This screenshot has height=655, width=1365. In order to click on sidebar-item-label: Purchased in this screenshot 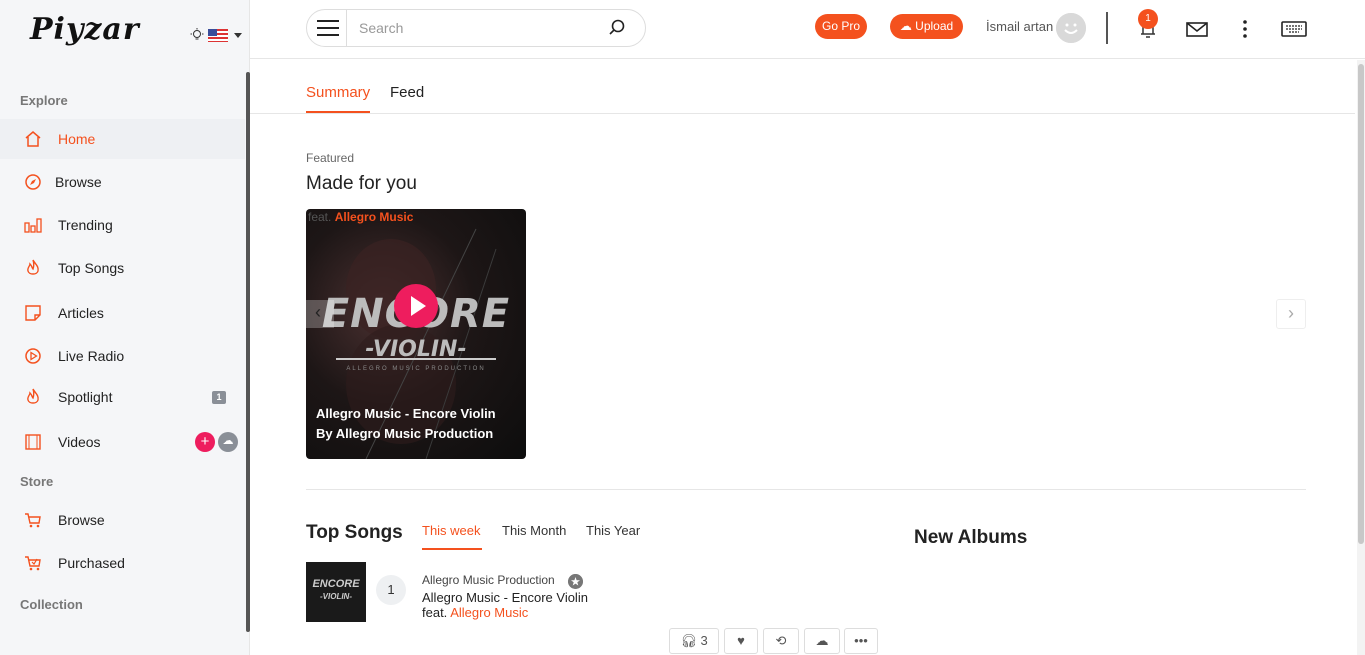, I will do `click(91, 563)`.